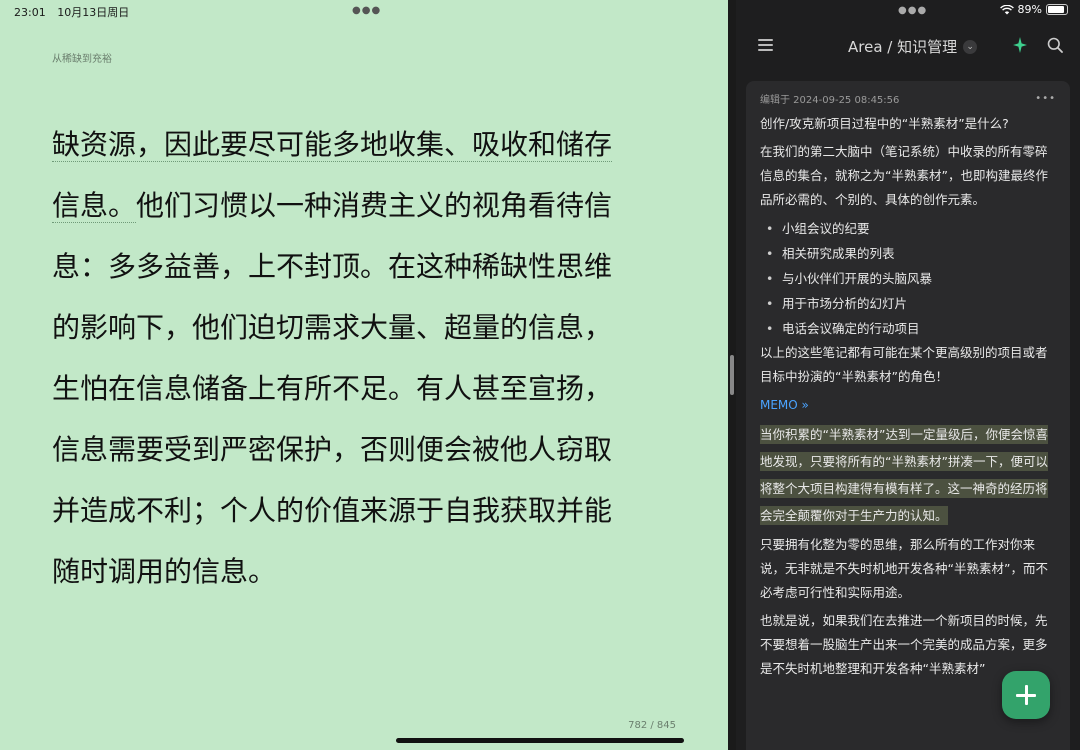 The height and width of the screenshot is (750, 1080). I want to click on list-item: 与小伙伴们开展的头脑风暴, so click(908, 278).